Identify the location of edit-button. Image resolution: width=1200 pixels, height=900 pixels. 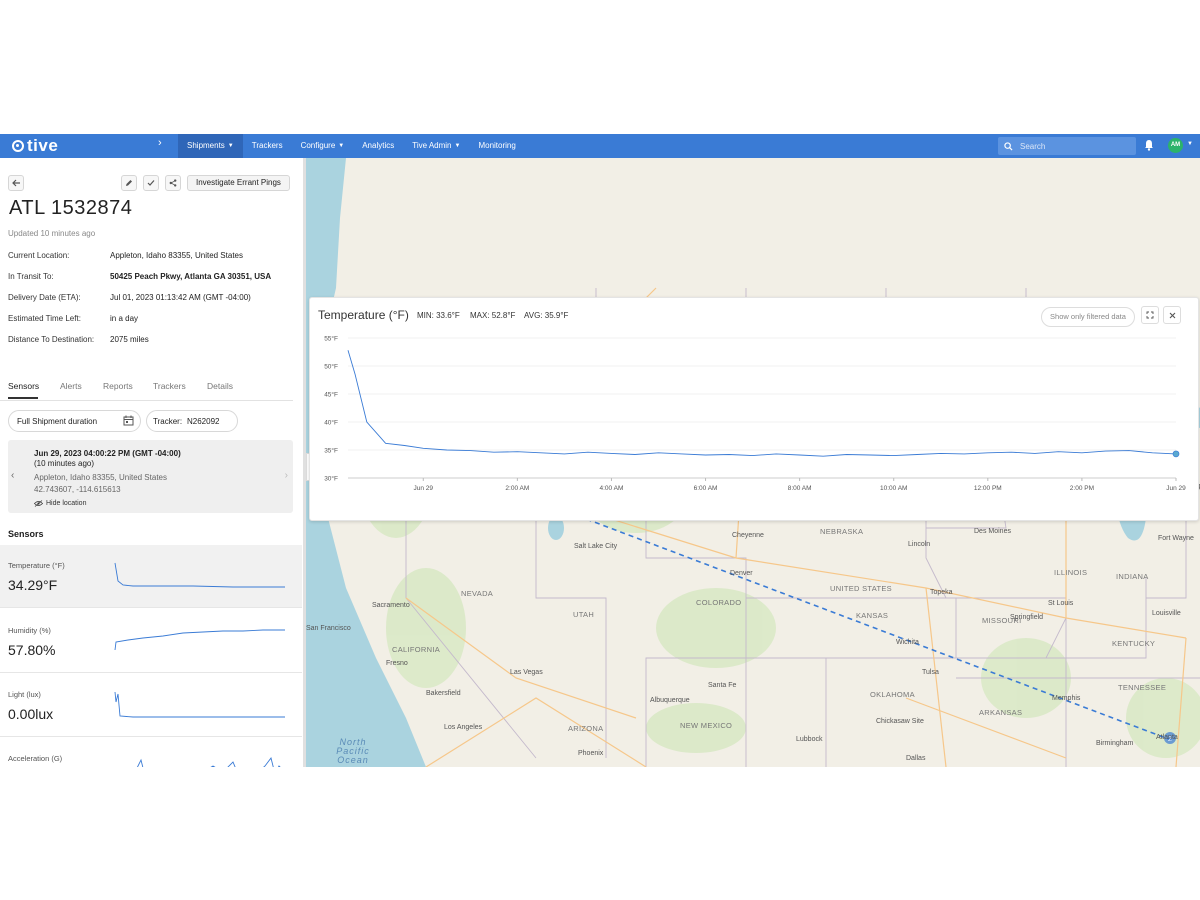
(129, 183).